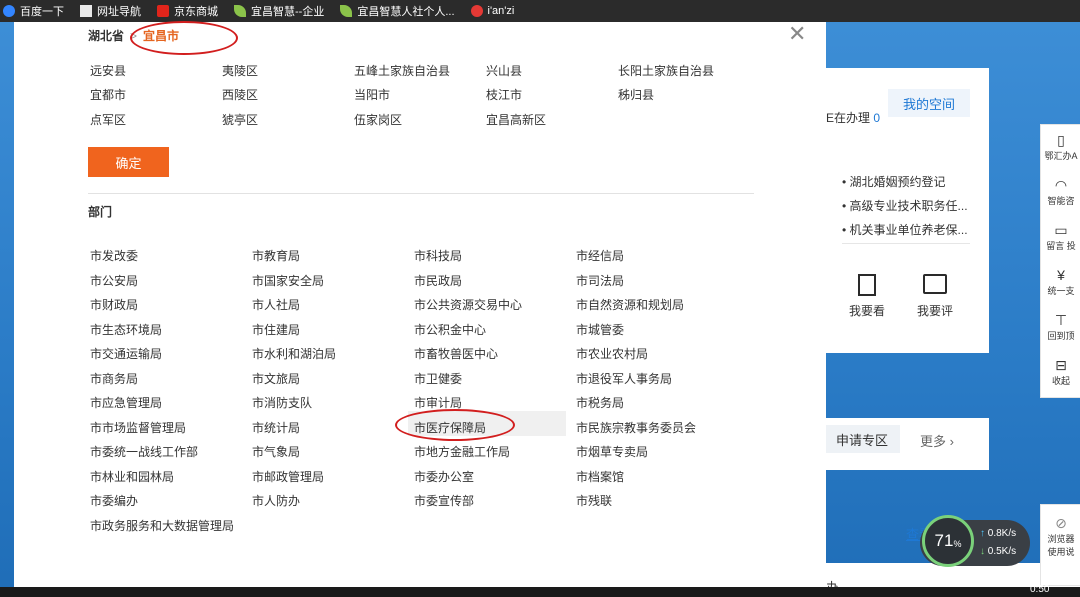 This screenshot has height=597, width=1080. I want to click on county-option: 夷陵区, so click(240, 70).